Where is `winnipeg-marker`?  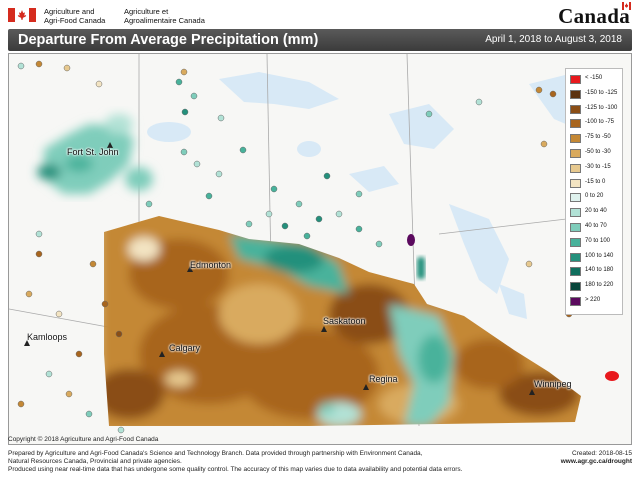 winnipeg-marker is located at coordinates (532, 392).